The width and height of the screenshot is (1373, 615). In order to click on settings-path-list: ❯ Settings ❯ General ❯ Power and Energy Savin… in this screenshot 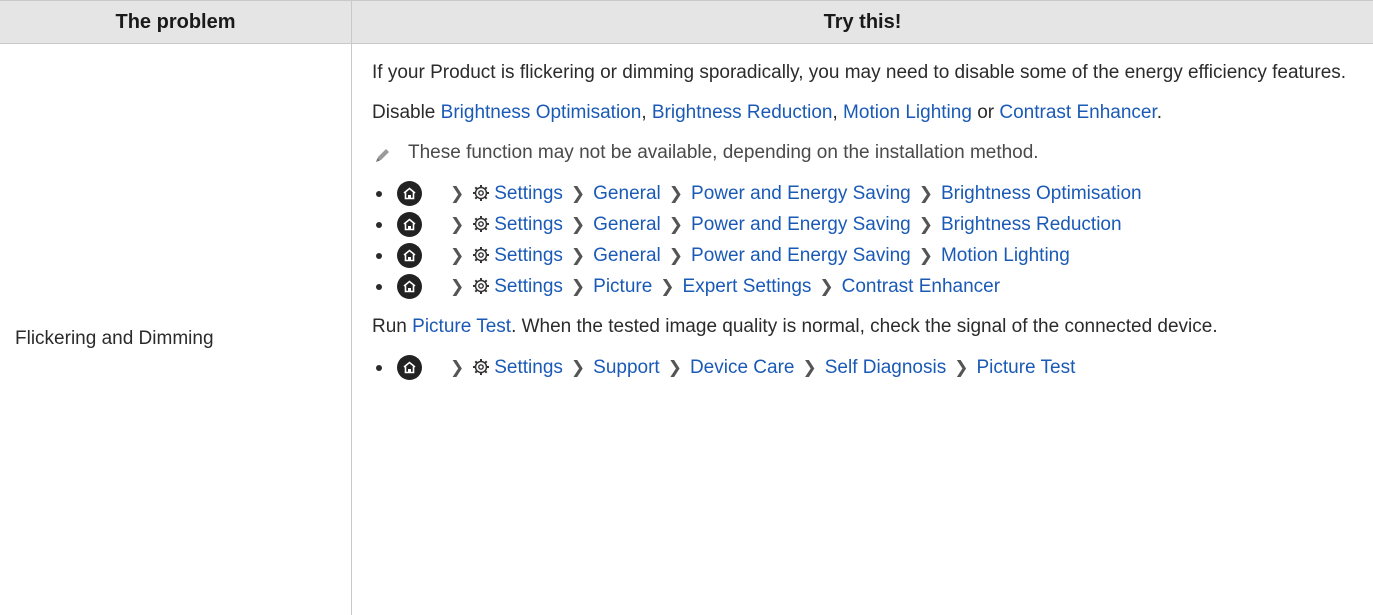, I will do `click(864, 240)`.